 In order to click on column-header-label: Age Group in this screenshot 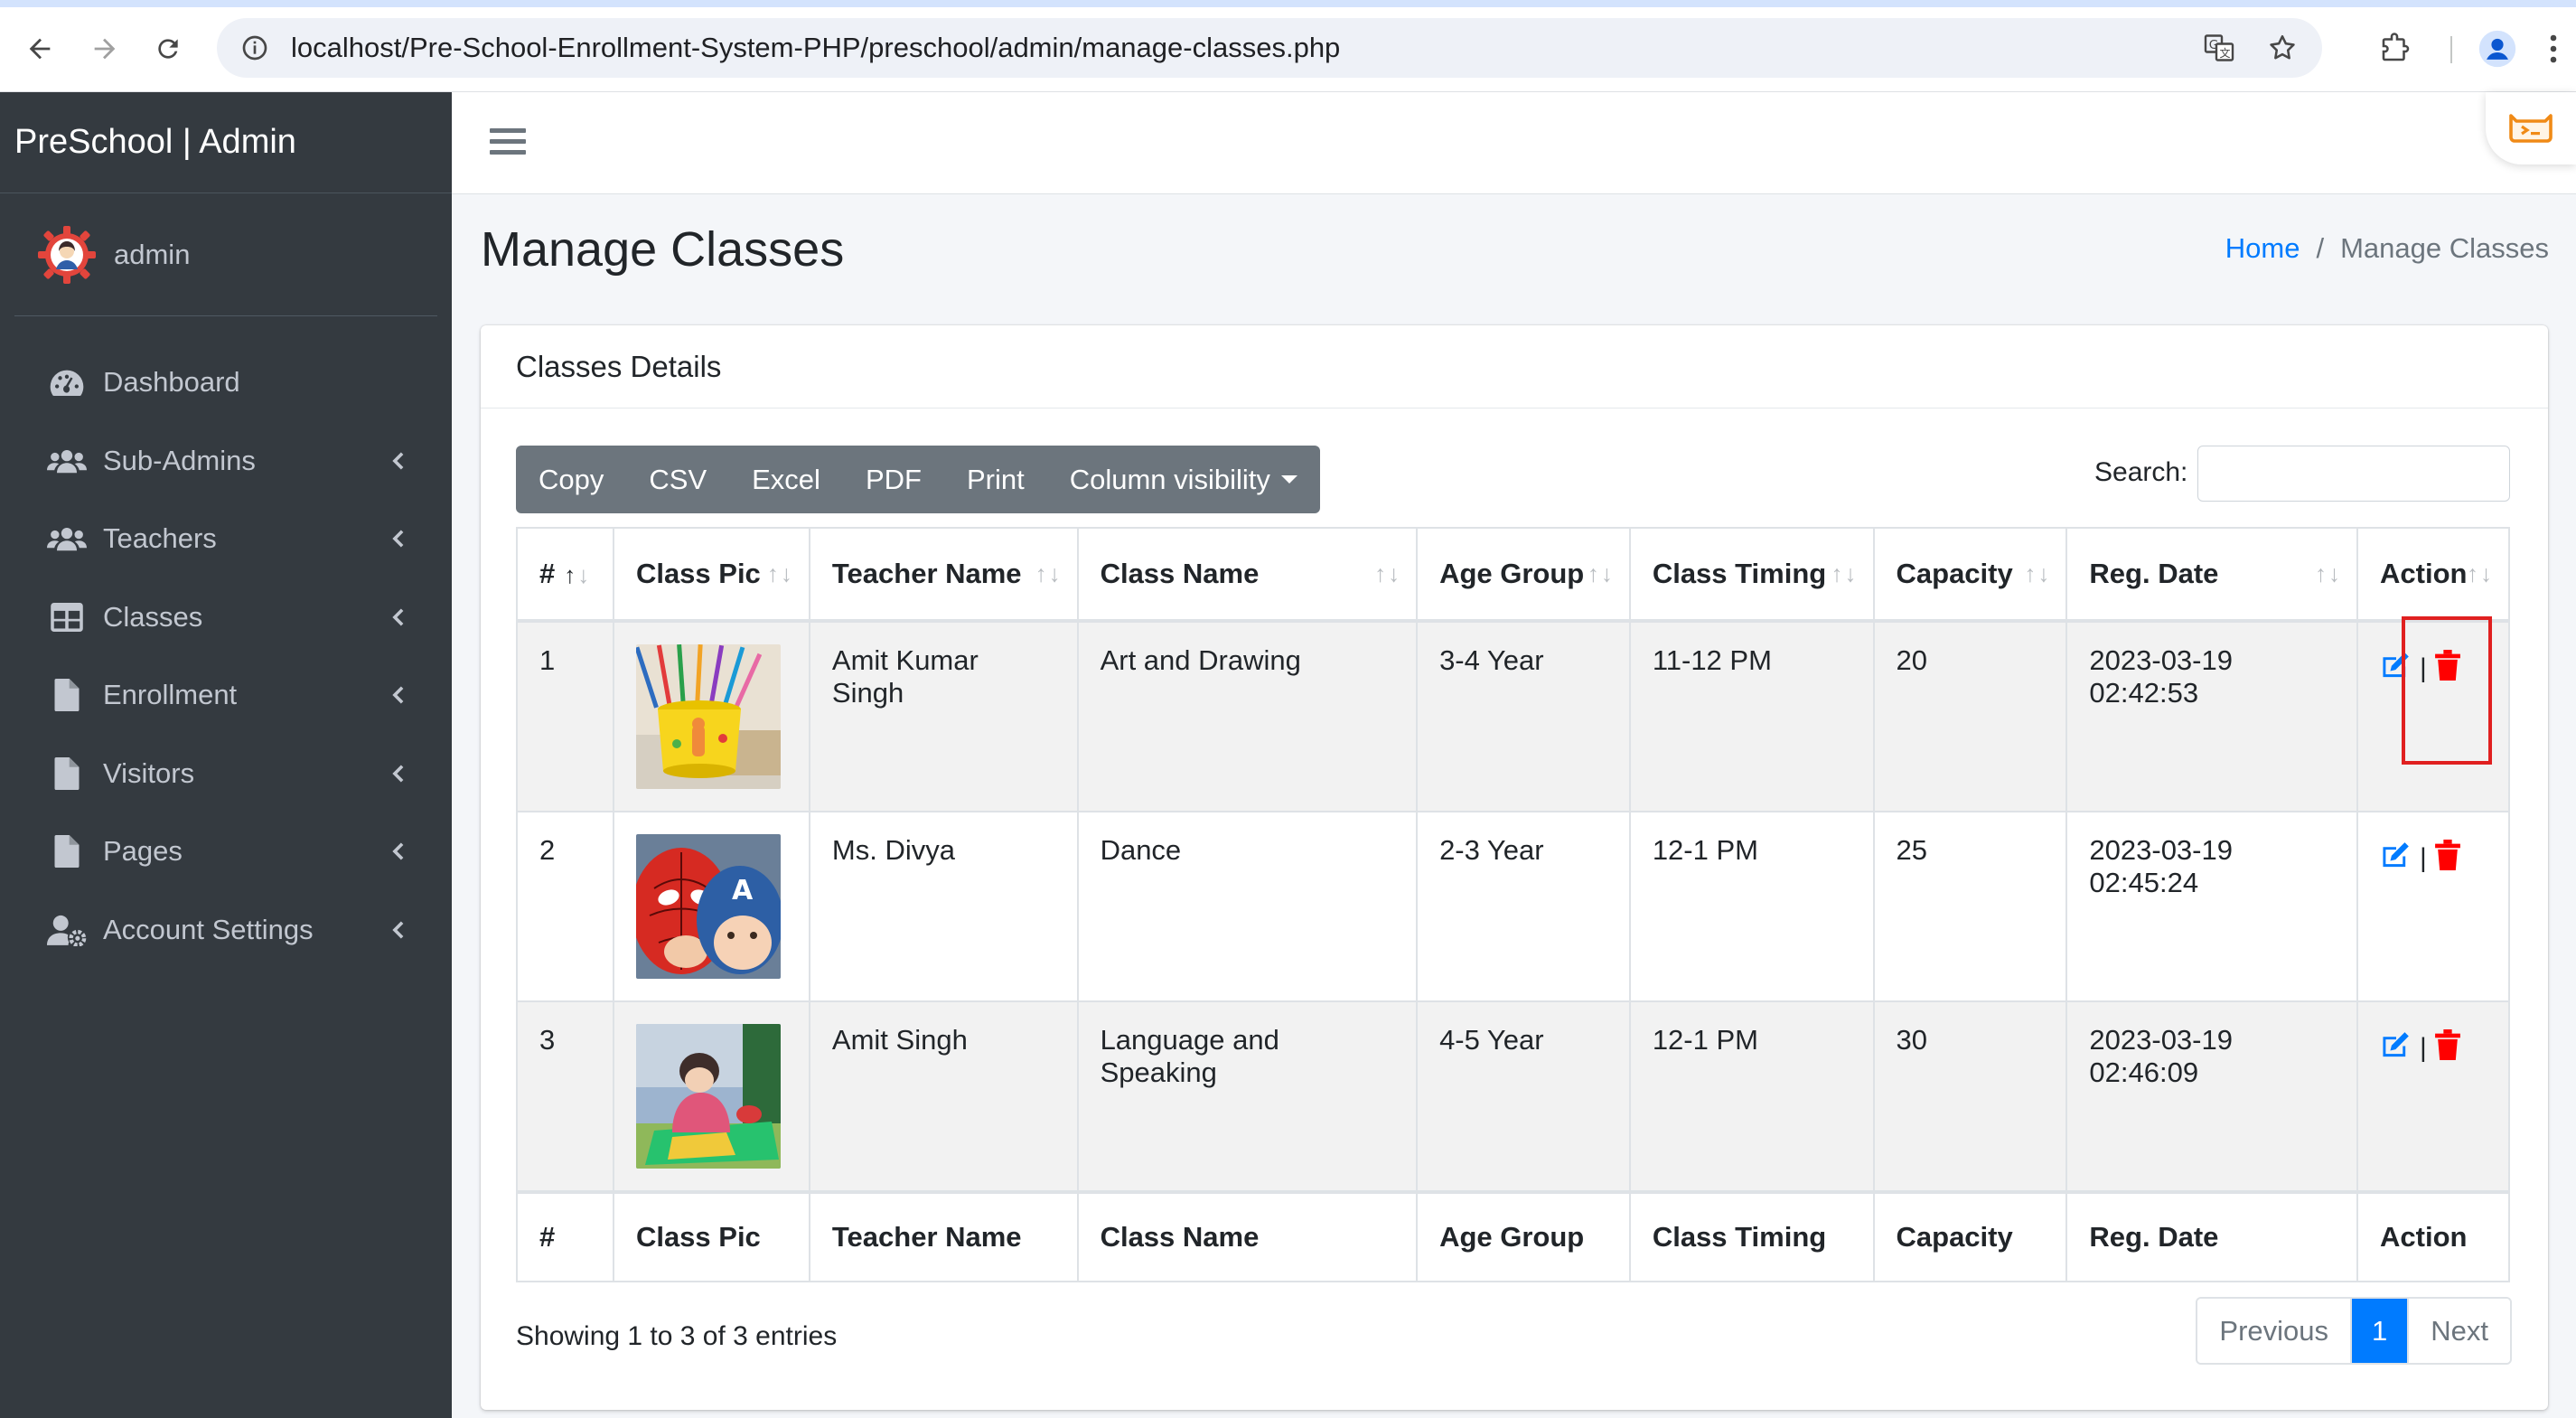, I will do `click(1512, 573)`.